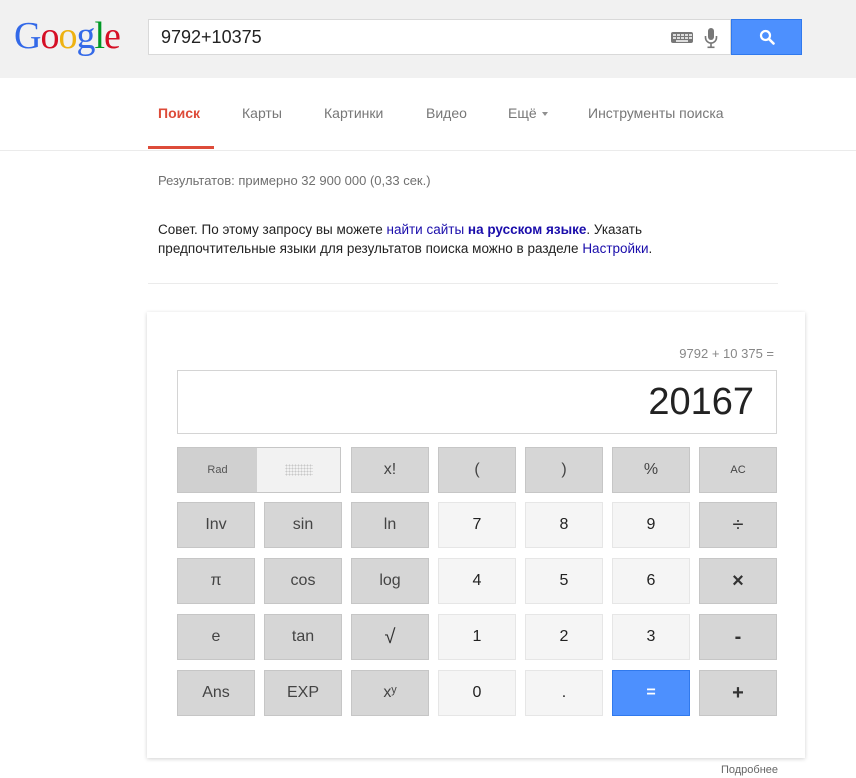 The height and width of the screenshot is (778, 856). I want to click on digit-0-button: 0, so click(477, 693).